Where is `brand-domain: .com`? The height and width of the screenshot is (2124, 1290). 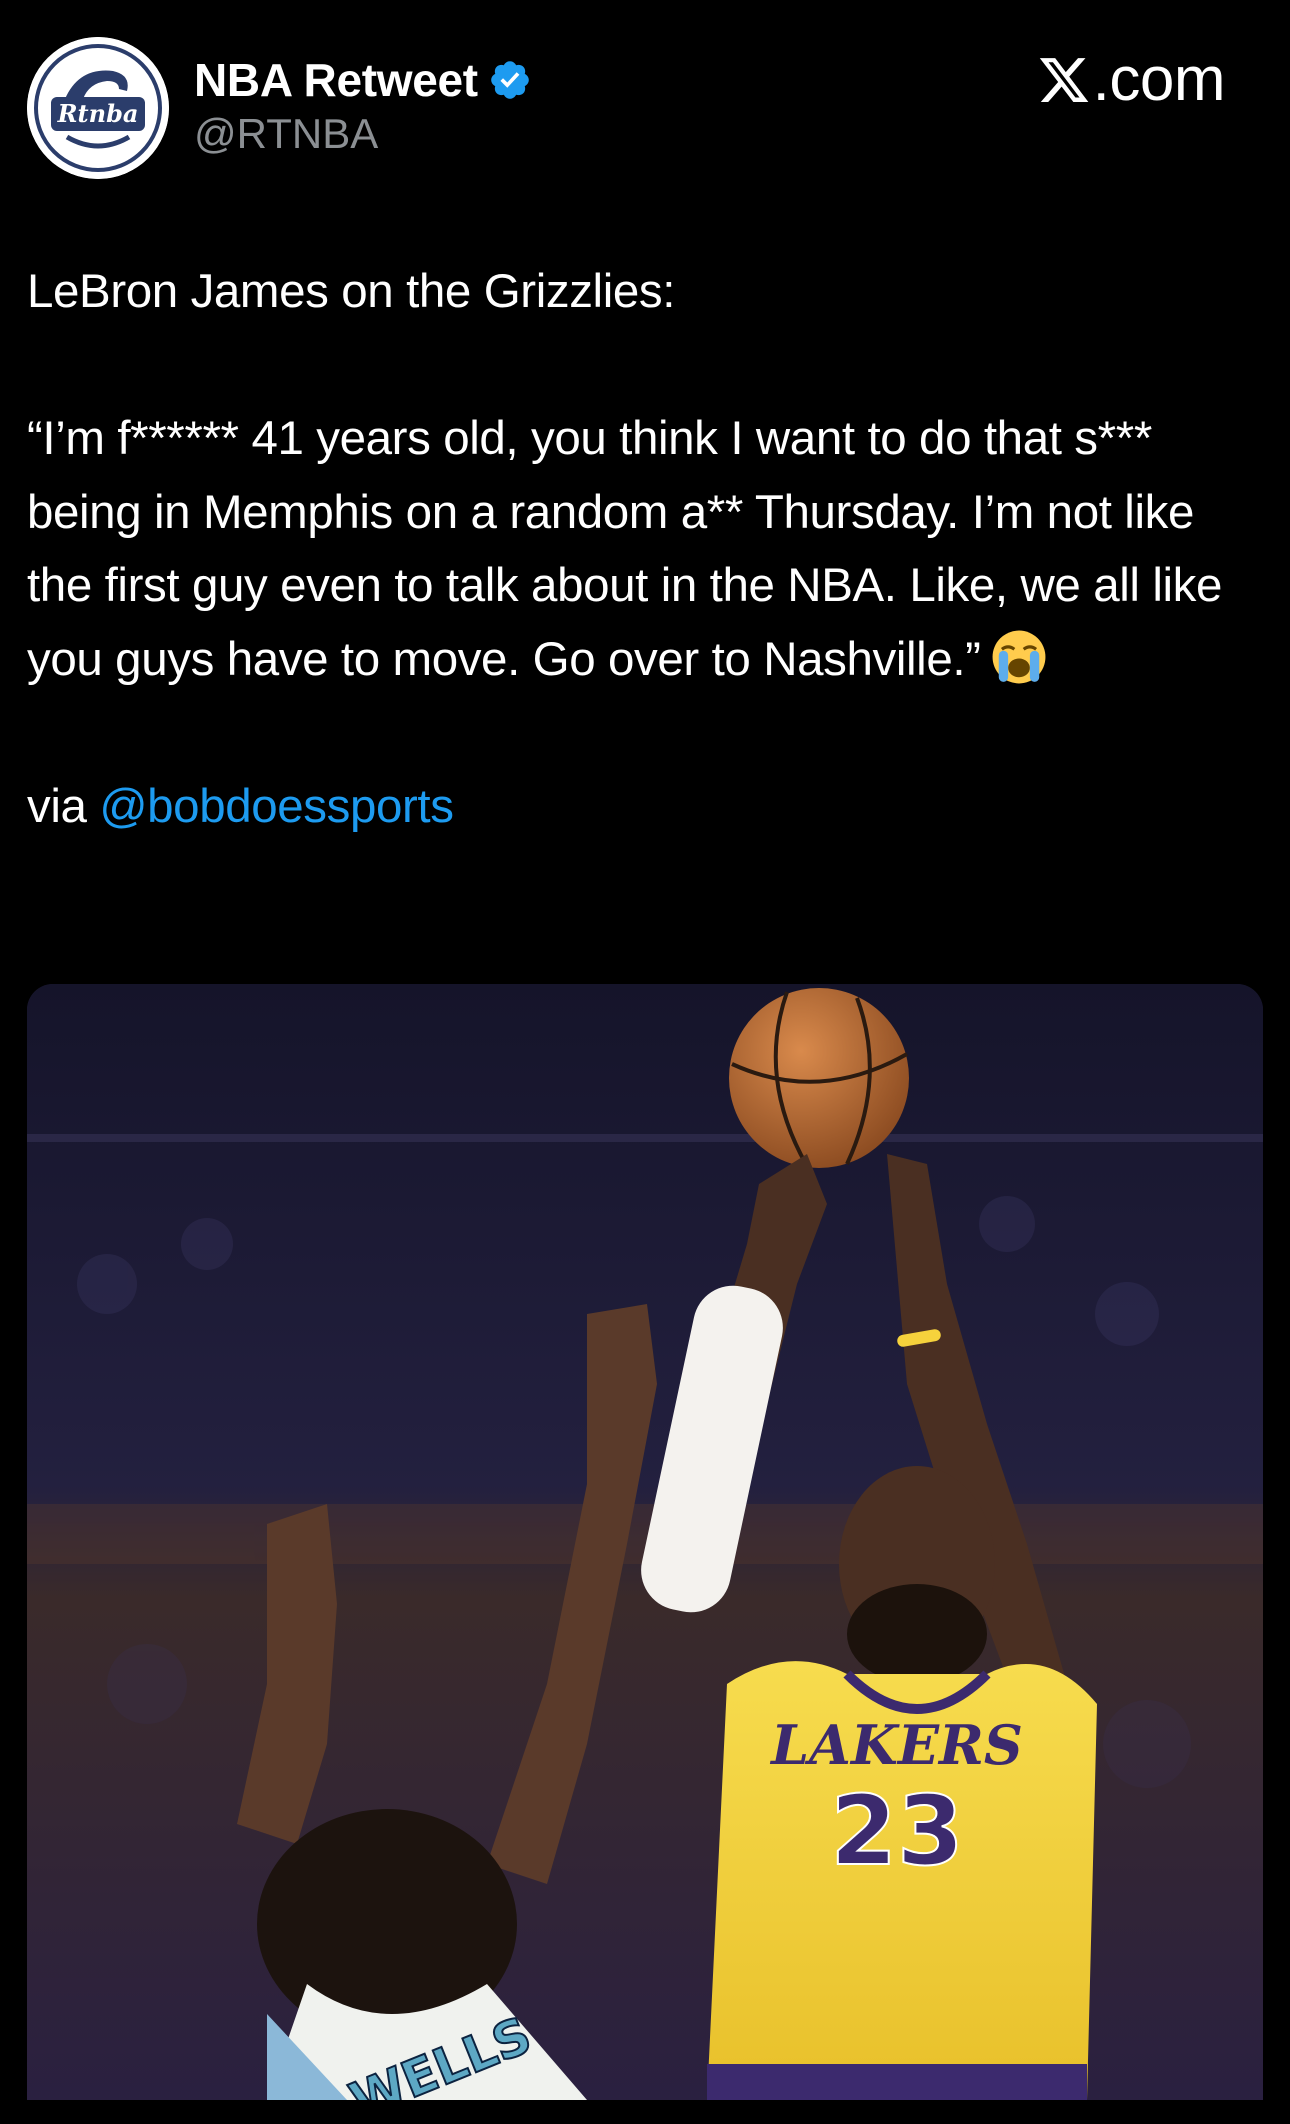
brand-domain: .com is located at coordinates (1159, 79).